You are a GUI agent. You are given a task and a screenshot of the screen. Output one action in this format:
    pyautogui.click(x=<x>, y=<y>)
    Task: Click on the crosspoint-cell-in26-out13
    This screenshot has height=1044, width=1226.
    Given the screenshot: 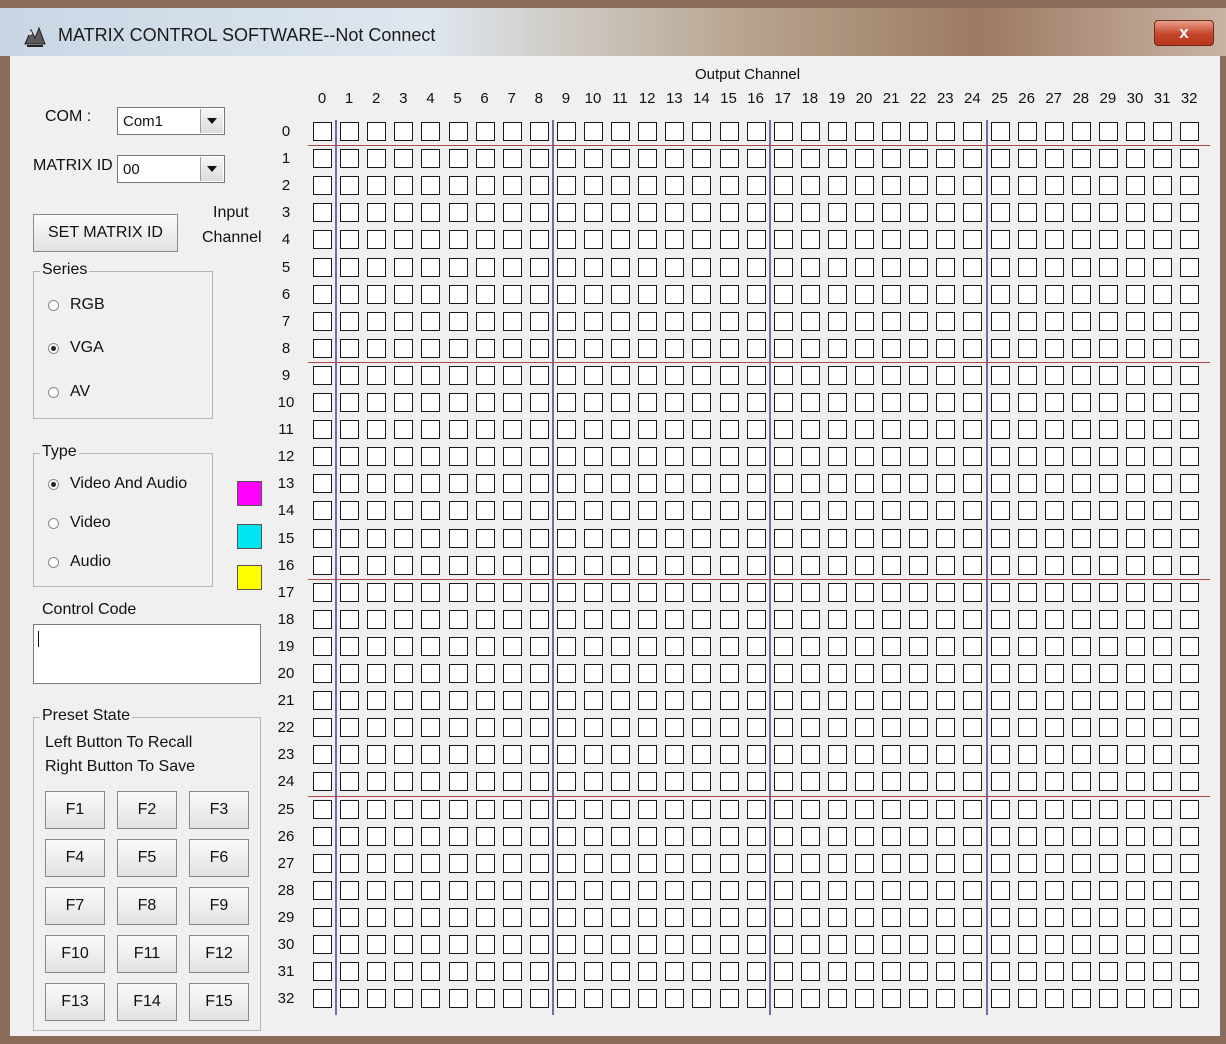 What is the action you would take?
    pyautogui.click(x=675, y=836)
    